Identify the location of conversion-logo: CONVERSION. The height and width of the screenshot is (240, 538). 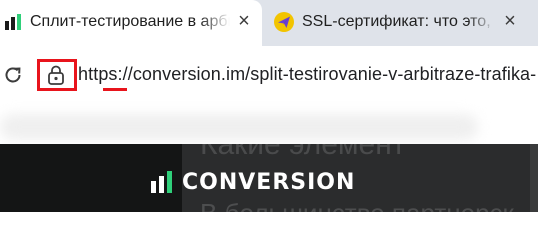
(252, 182).